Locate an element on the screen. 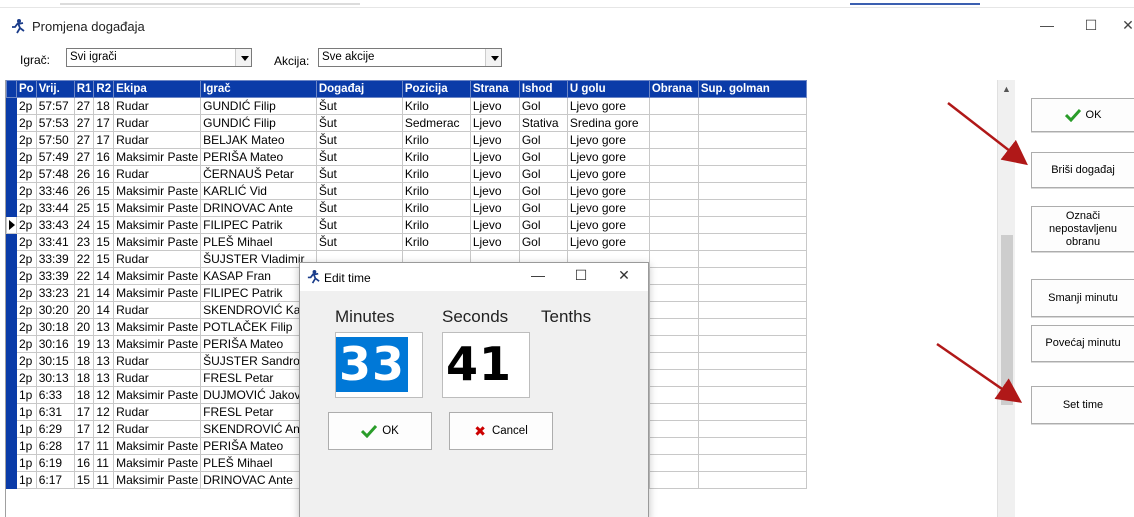 The height and width of the screenshot is (517, 1134). table-cell: 26 is located at coordinates (84, 191).